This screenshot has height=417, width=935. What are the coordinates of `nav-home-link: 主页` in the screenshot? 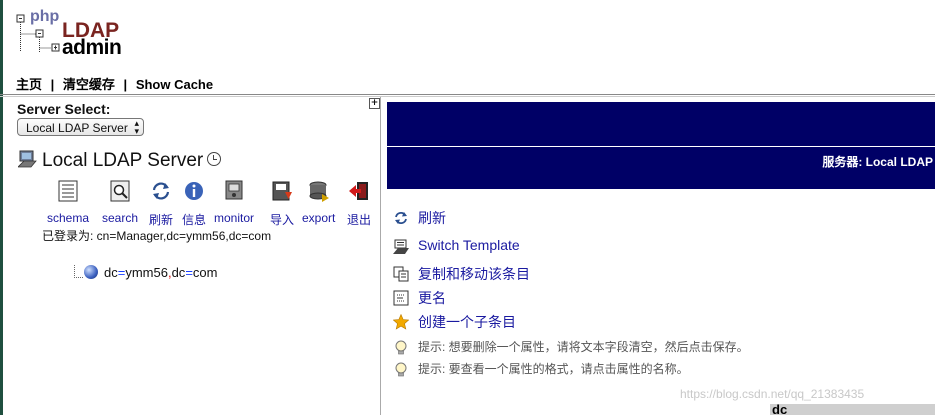 It's located at (29, 84).